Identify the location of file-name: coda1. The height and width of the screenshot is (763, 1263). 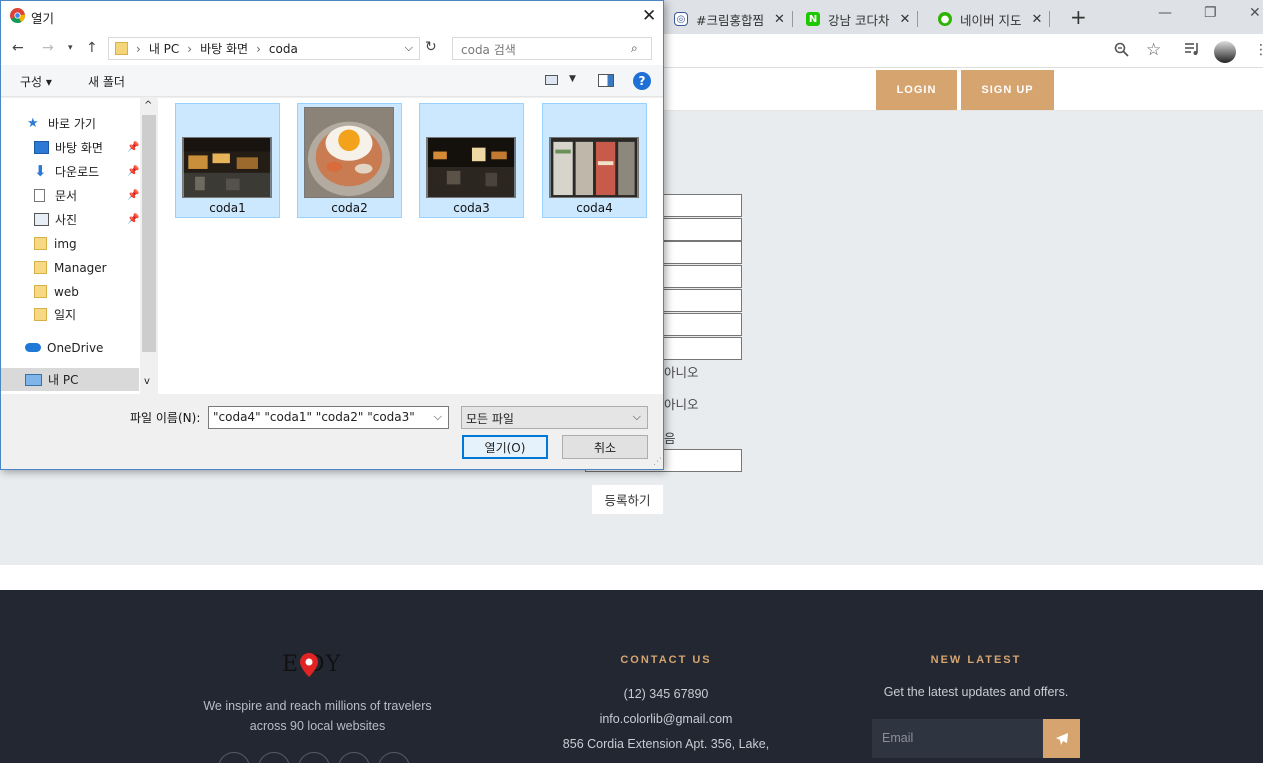
(227, 208).